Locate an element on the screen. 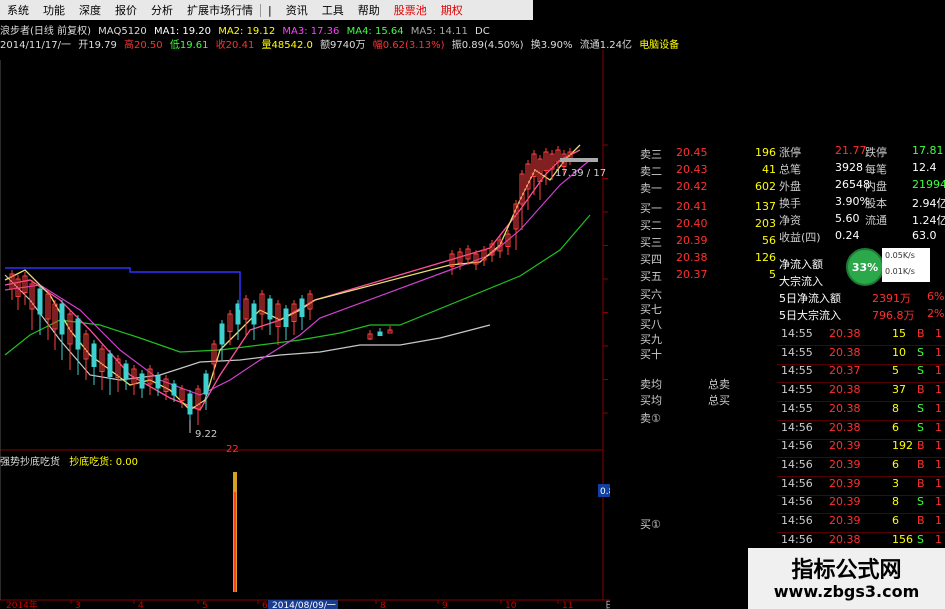 Image resolution: width=945 pixels, height=609 pixels. indicator-series: 抄底吃货: 0.00 is located at coordinates (104, 462).